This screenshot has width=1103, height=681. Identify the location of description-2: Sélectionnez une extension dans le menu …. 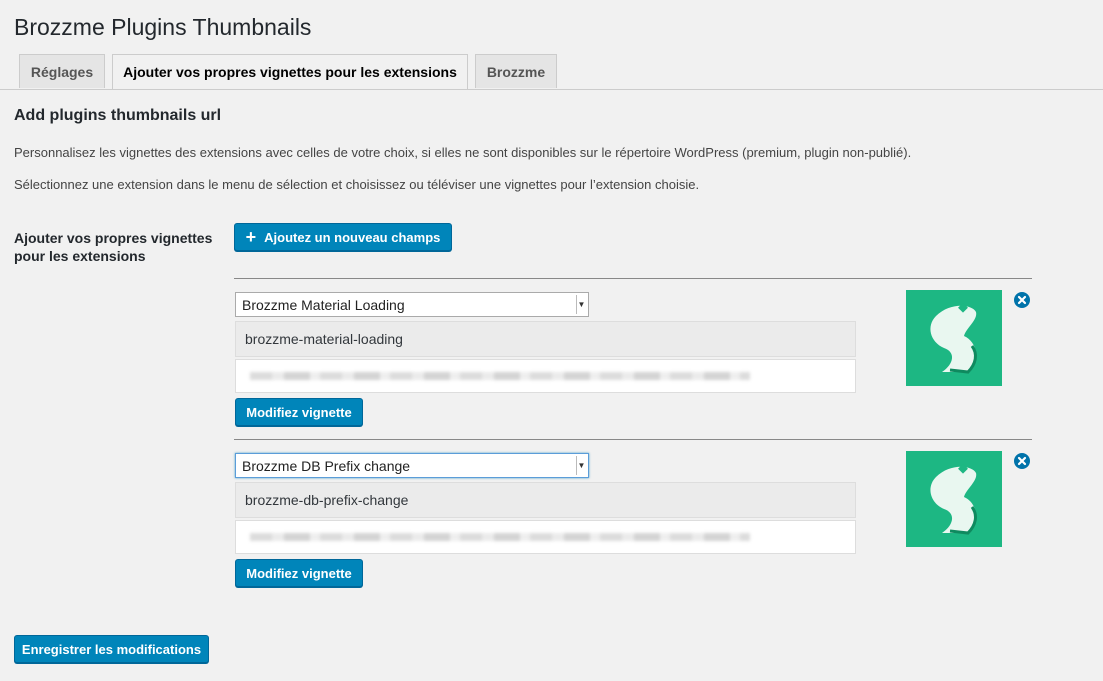
(357, 184).